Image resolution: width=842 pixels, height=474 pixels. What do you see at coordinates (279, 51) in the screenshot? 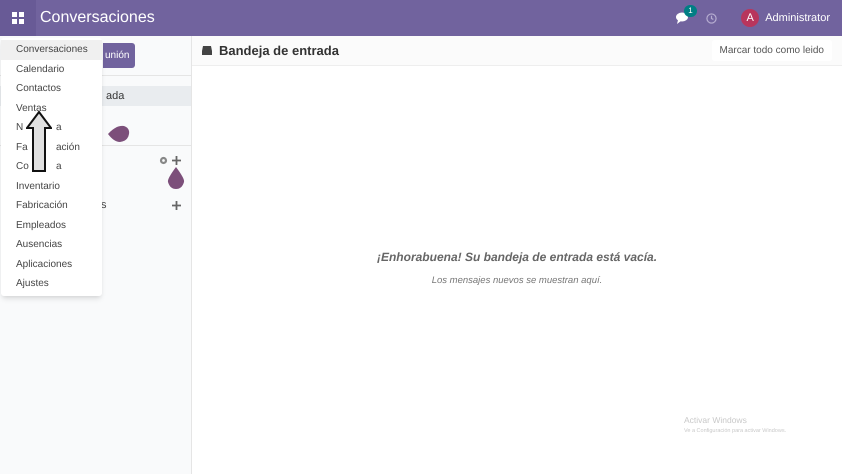
I see `page-title: Bandeja de entrada` at bounding box center [279, 51].